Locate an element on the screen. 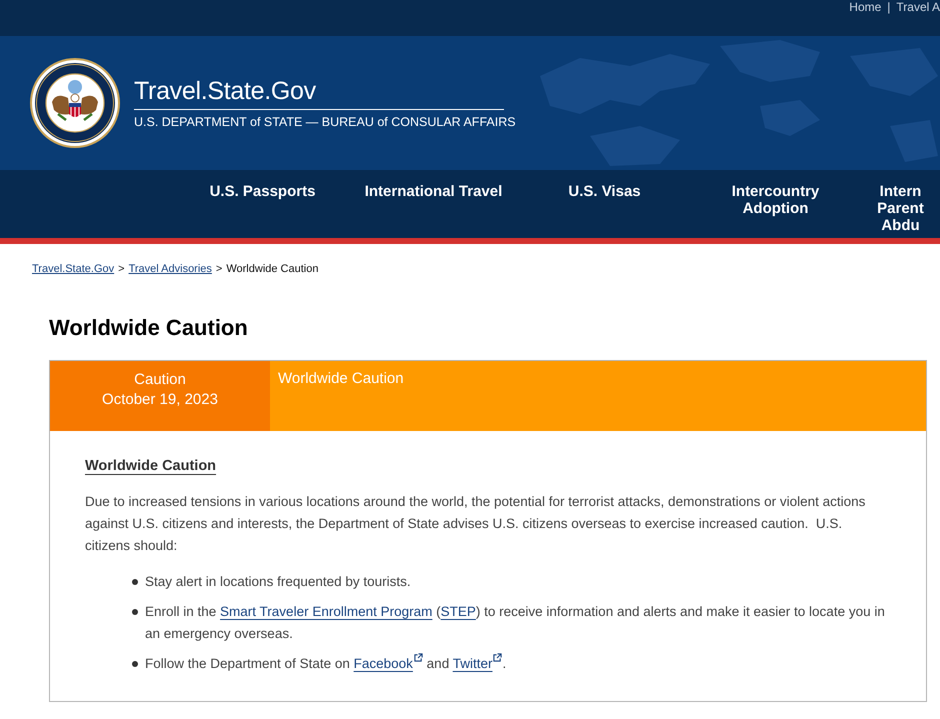 This screenshot has width=940, height=719. text-link: Smart Traveler Enrollment Program is located at coordinates (326, 611).